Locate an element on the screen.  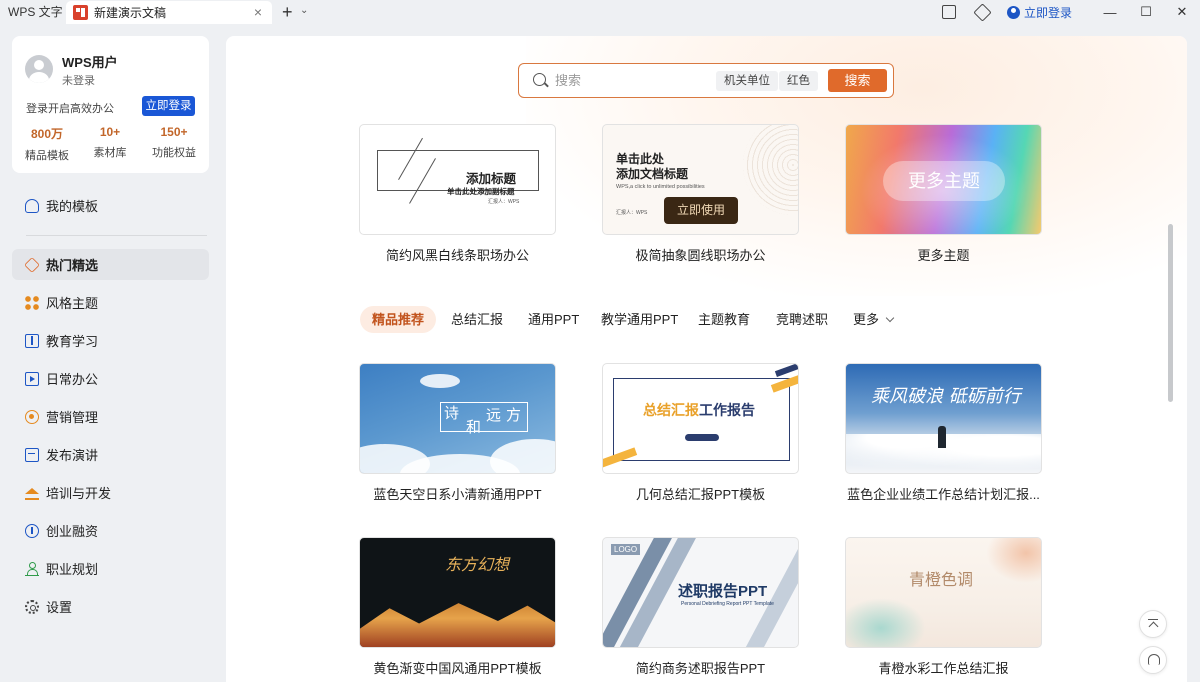
customer-service-button is located at coordinates (1153, 660).